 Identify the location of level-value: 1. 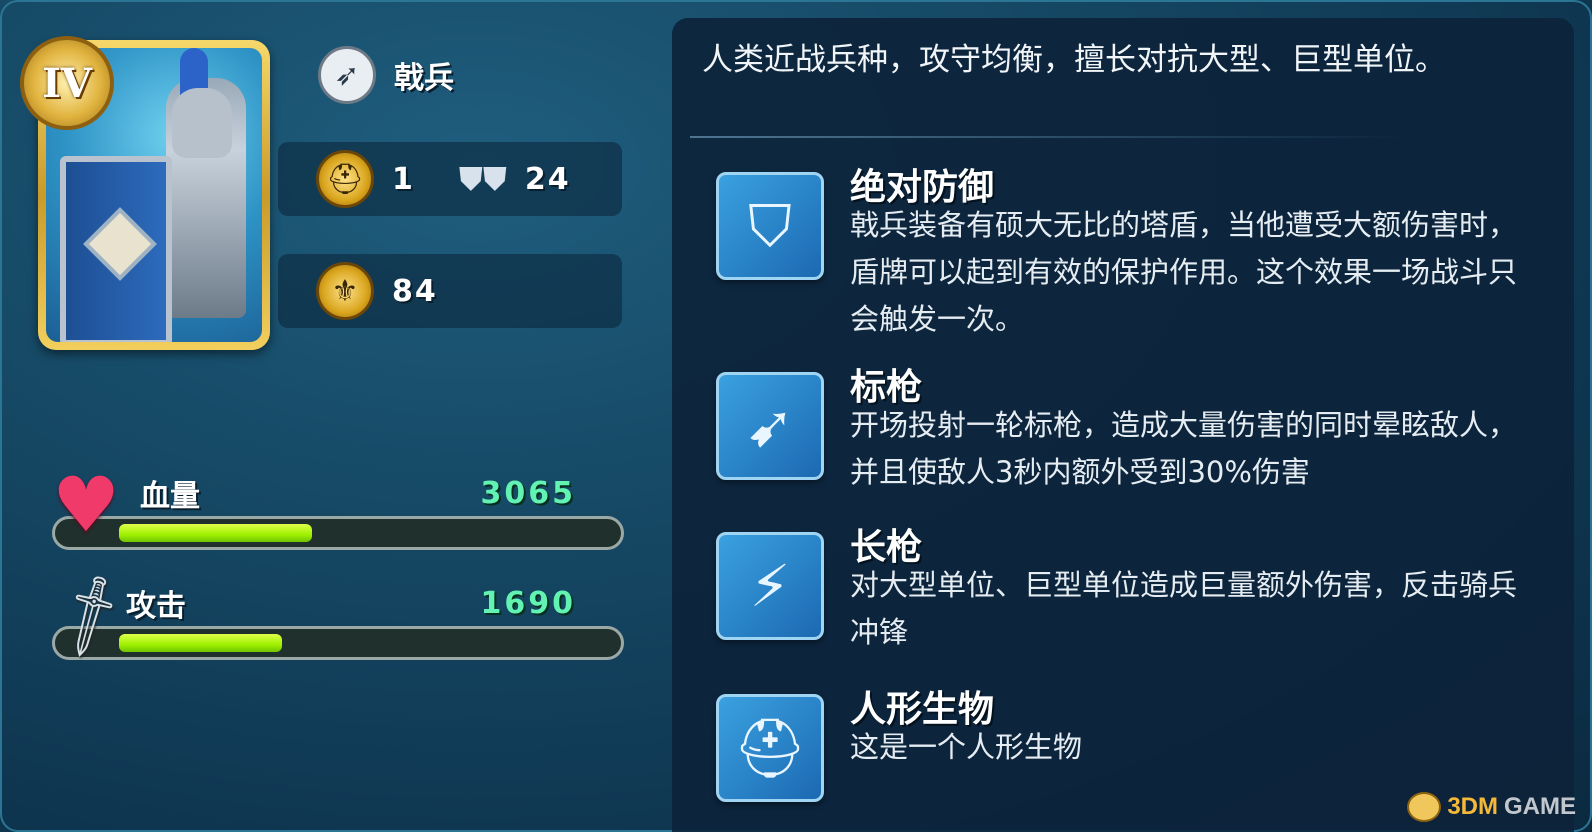
(403, 179).